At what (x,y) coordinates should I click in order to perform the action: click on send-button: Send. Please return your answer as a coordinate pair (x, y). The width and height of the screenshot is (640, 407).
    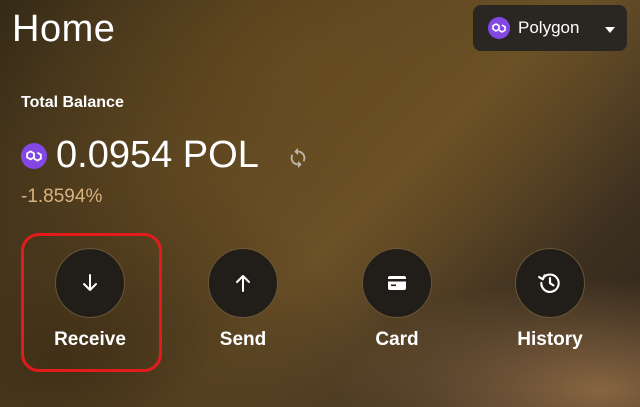
    Looking at the image, I should click on (243, 299).